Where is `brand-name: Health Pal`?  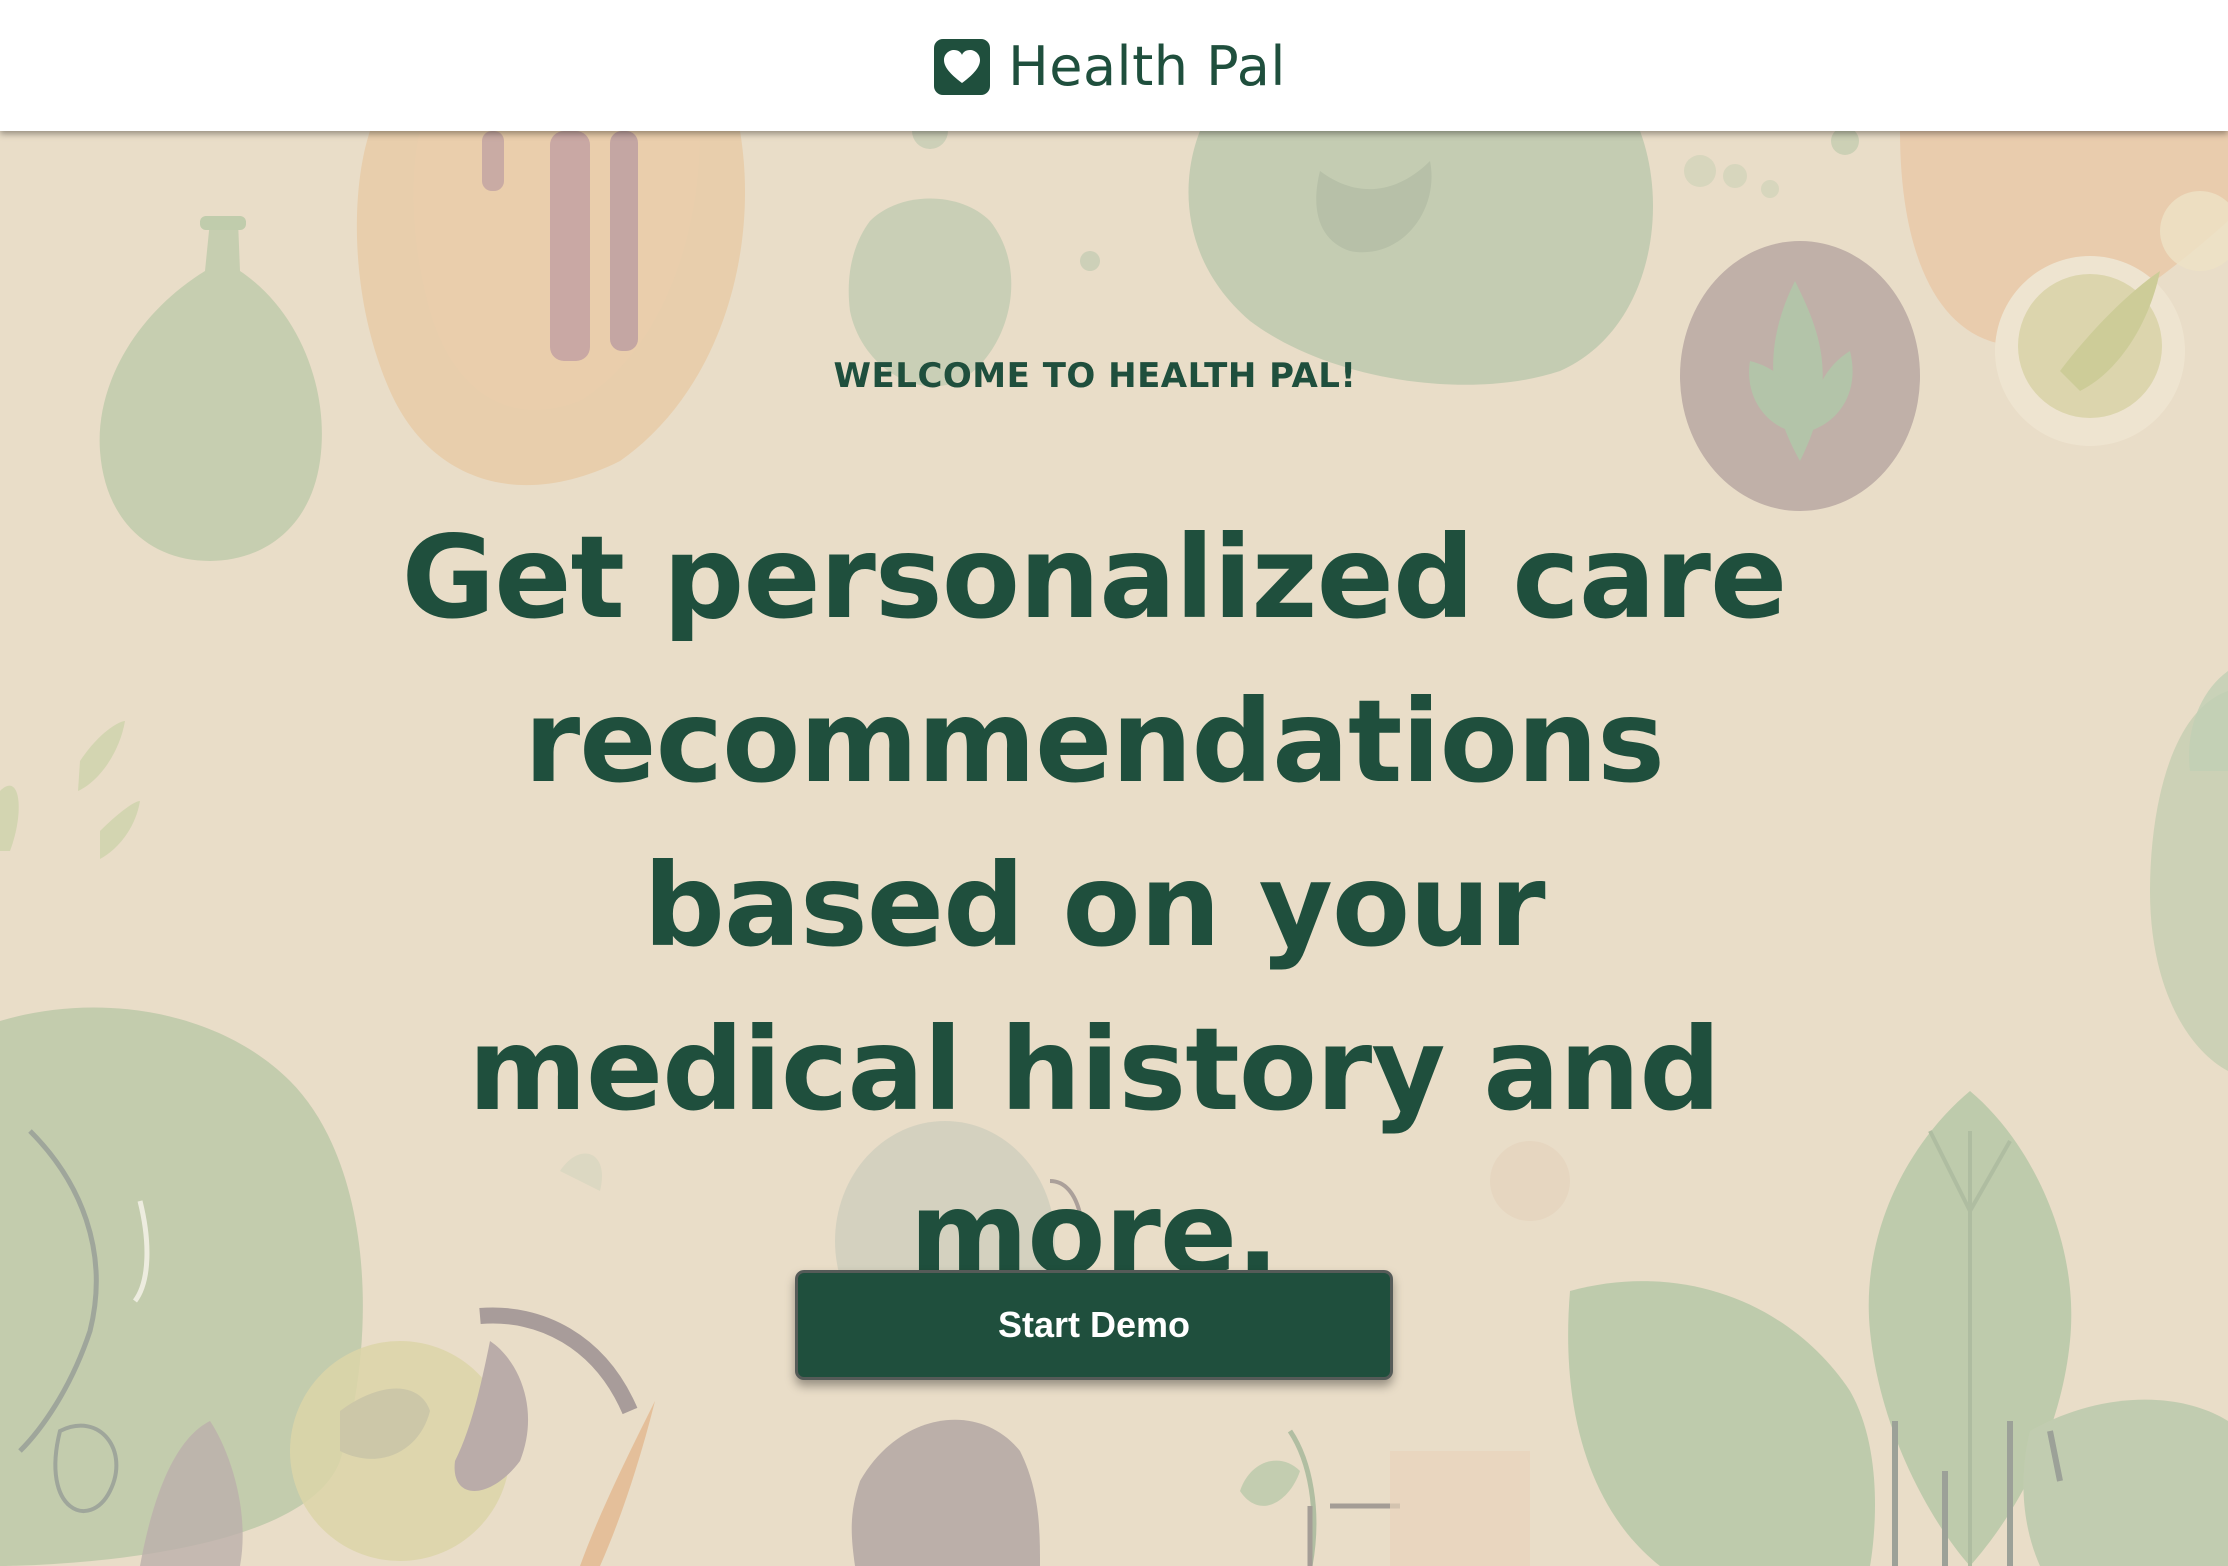
brand-name: Health Pal is located at coordinates (1147, 66).